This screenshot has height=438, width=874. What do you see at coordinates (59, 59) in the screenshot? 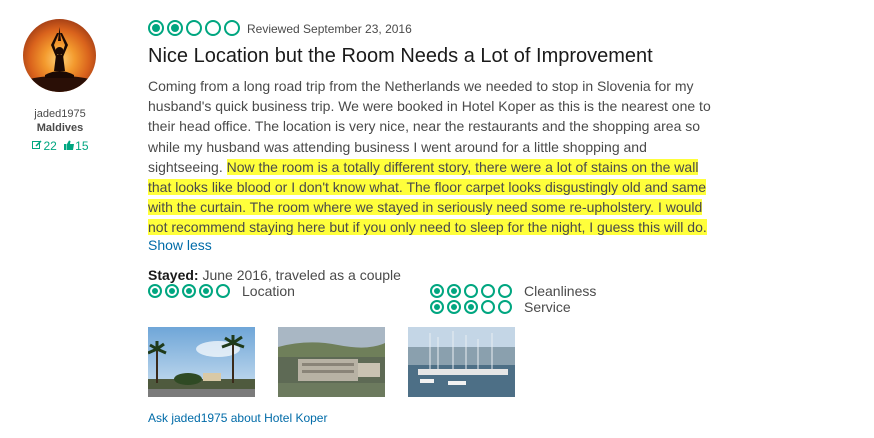
I see `meditation-silhouette-icon` at bounding box center [59, 59].